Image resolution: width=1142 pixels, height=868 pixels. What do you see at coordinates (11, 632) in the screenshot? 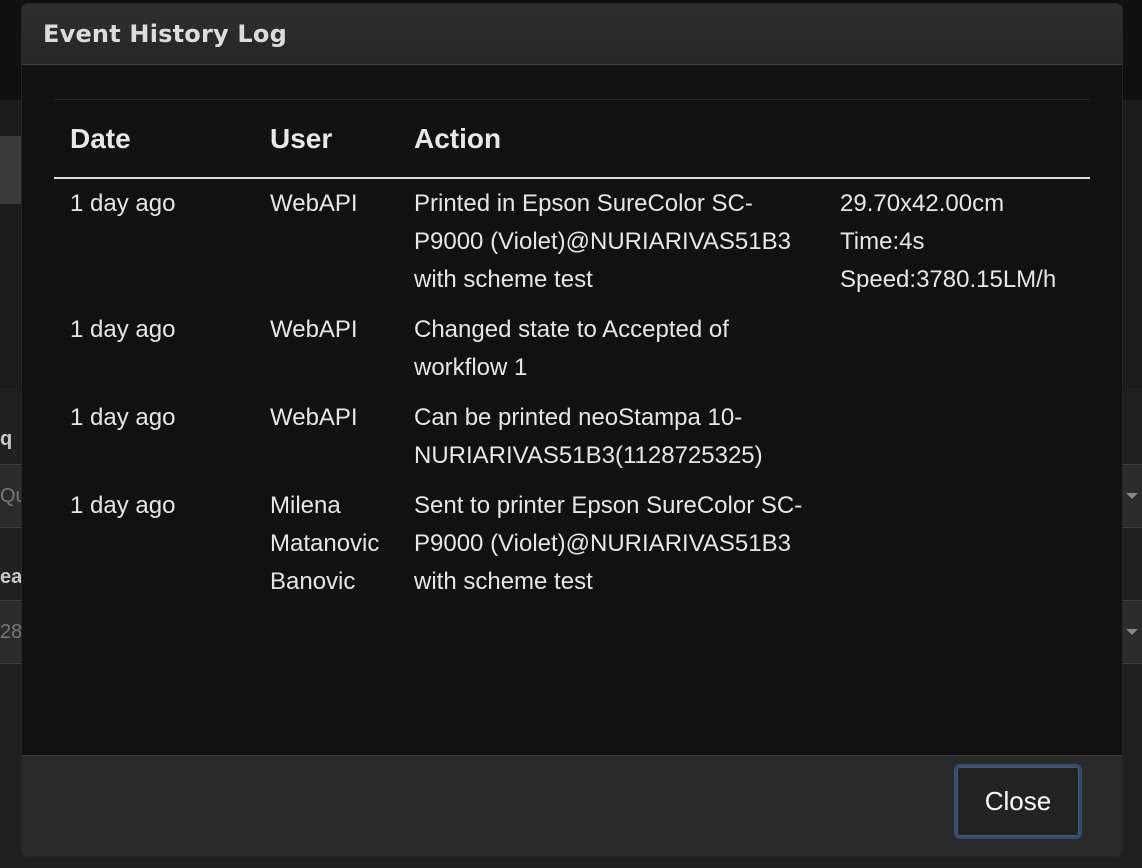
I see `background-input-text-2: 28` at bounding box center [11, 632].